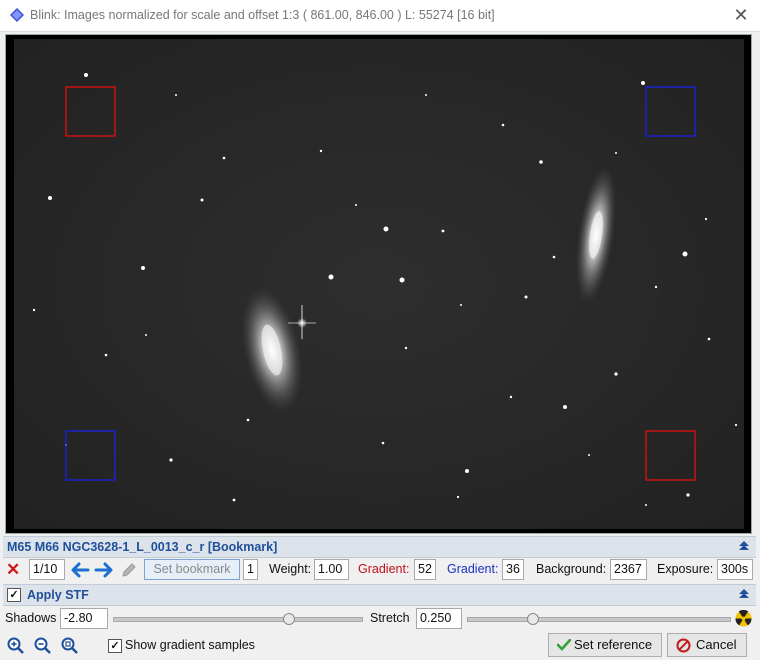 The width and height of the screenshot is (760, 660). What do you see at coordinates (741, 15) in the screenshot?
I see `close-icon: ✕` at bounding box center [741, 15].